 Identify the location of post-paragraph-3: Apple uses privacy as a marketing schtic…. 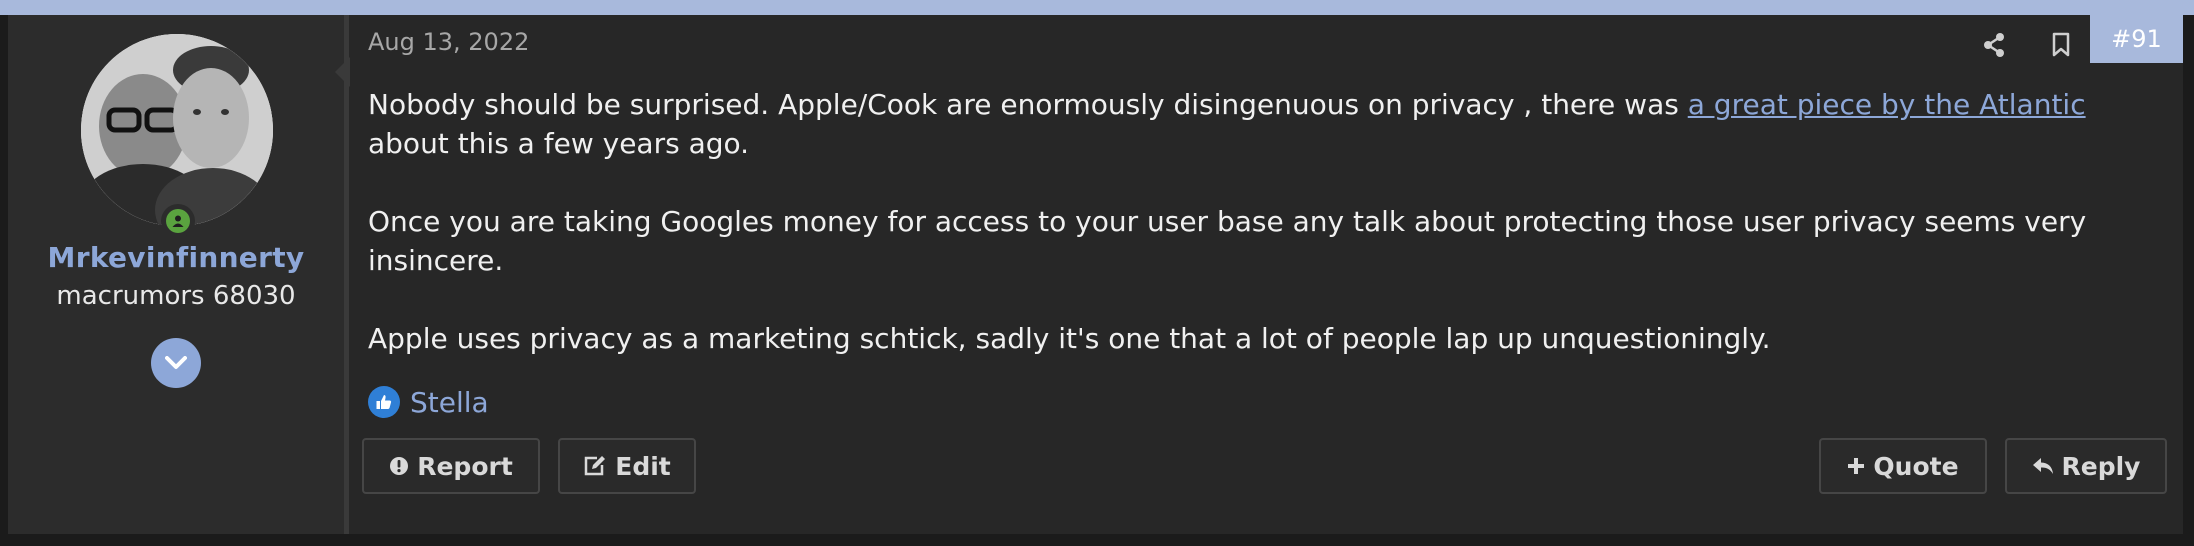
(1069, 338).